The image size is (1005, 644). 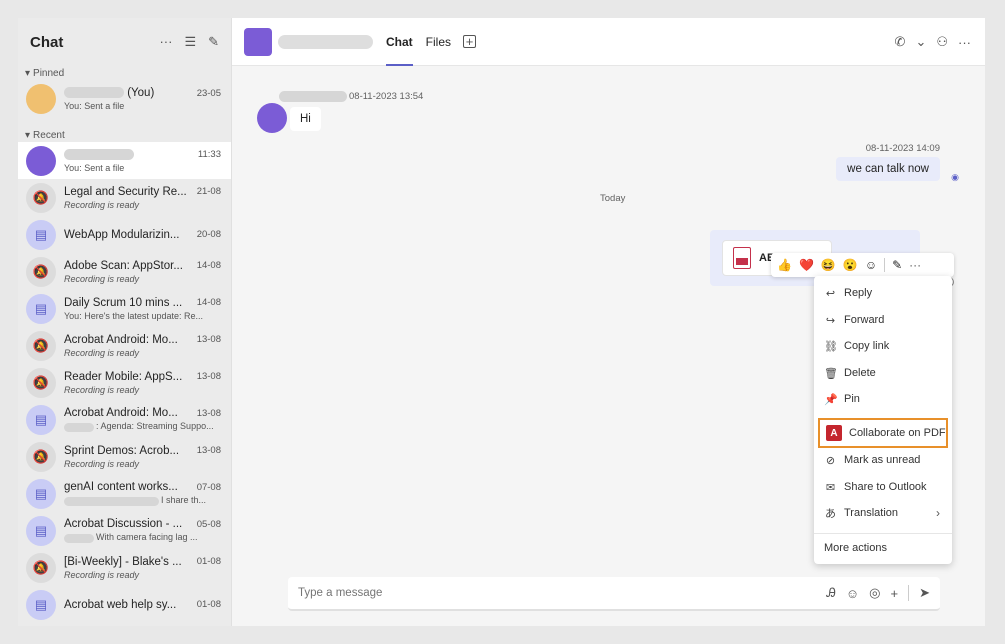 What do you see at coordinates (208, 191) in the screenshot?
I see `chat-date: 21-08` at bounding box center [208, 191].